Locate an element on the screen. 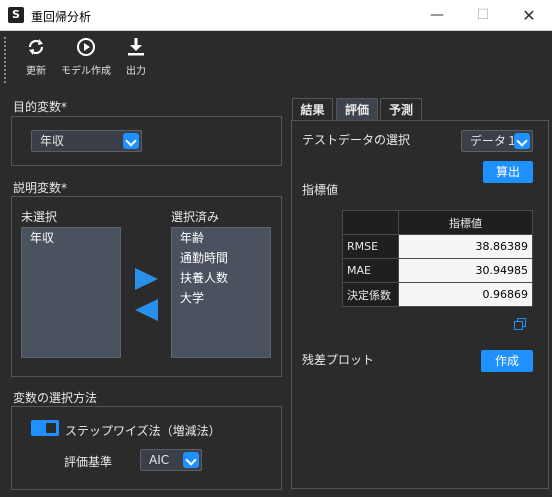 This screenshot has height=497, width=552. table-cell: 0.96869 is located at coordinates (465, 294).